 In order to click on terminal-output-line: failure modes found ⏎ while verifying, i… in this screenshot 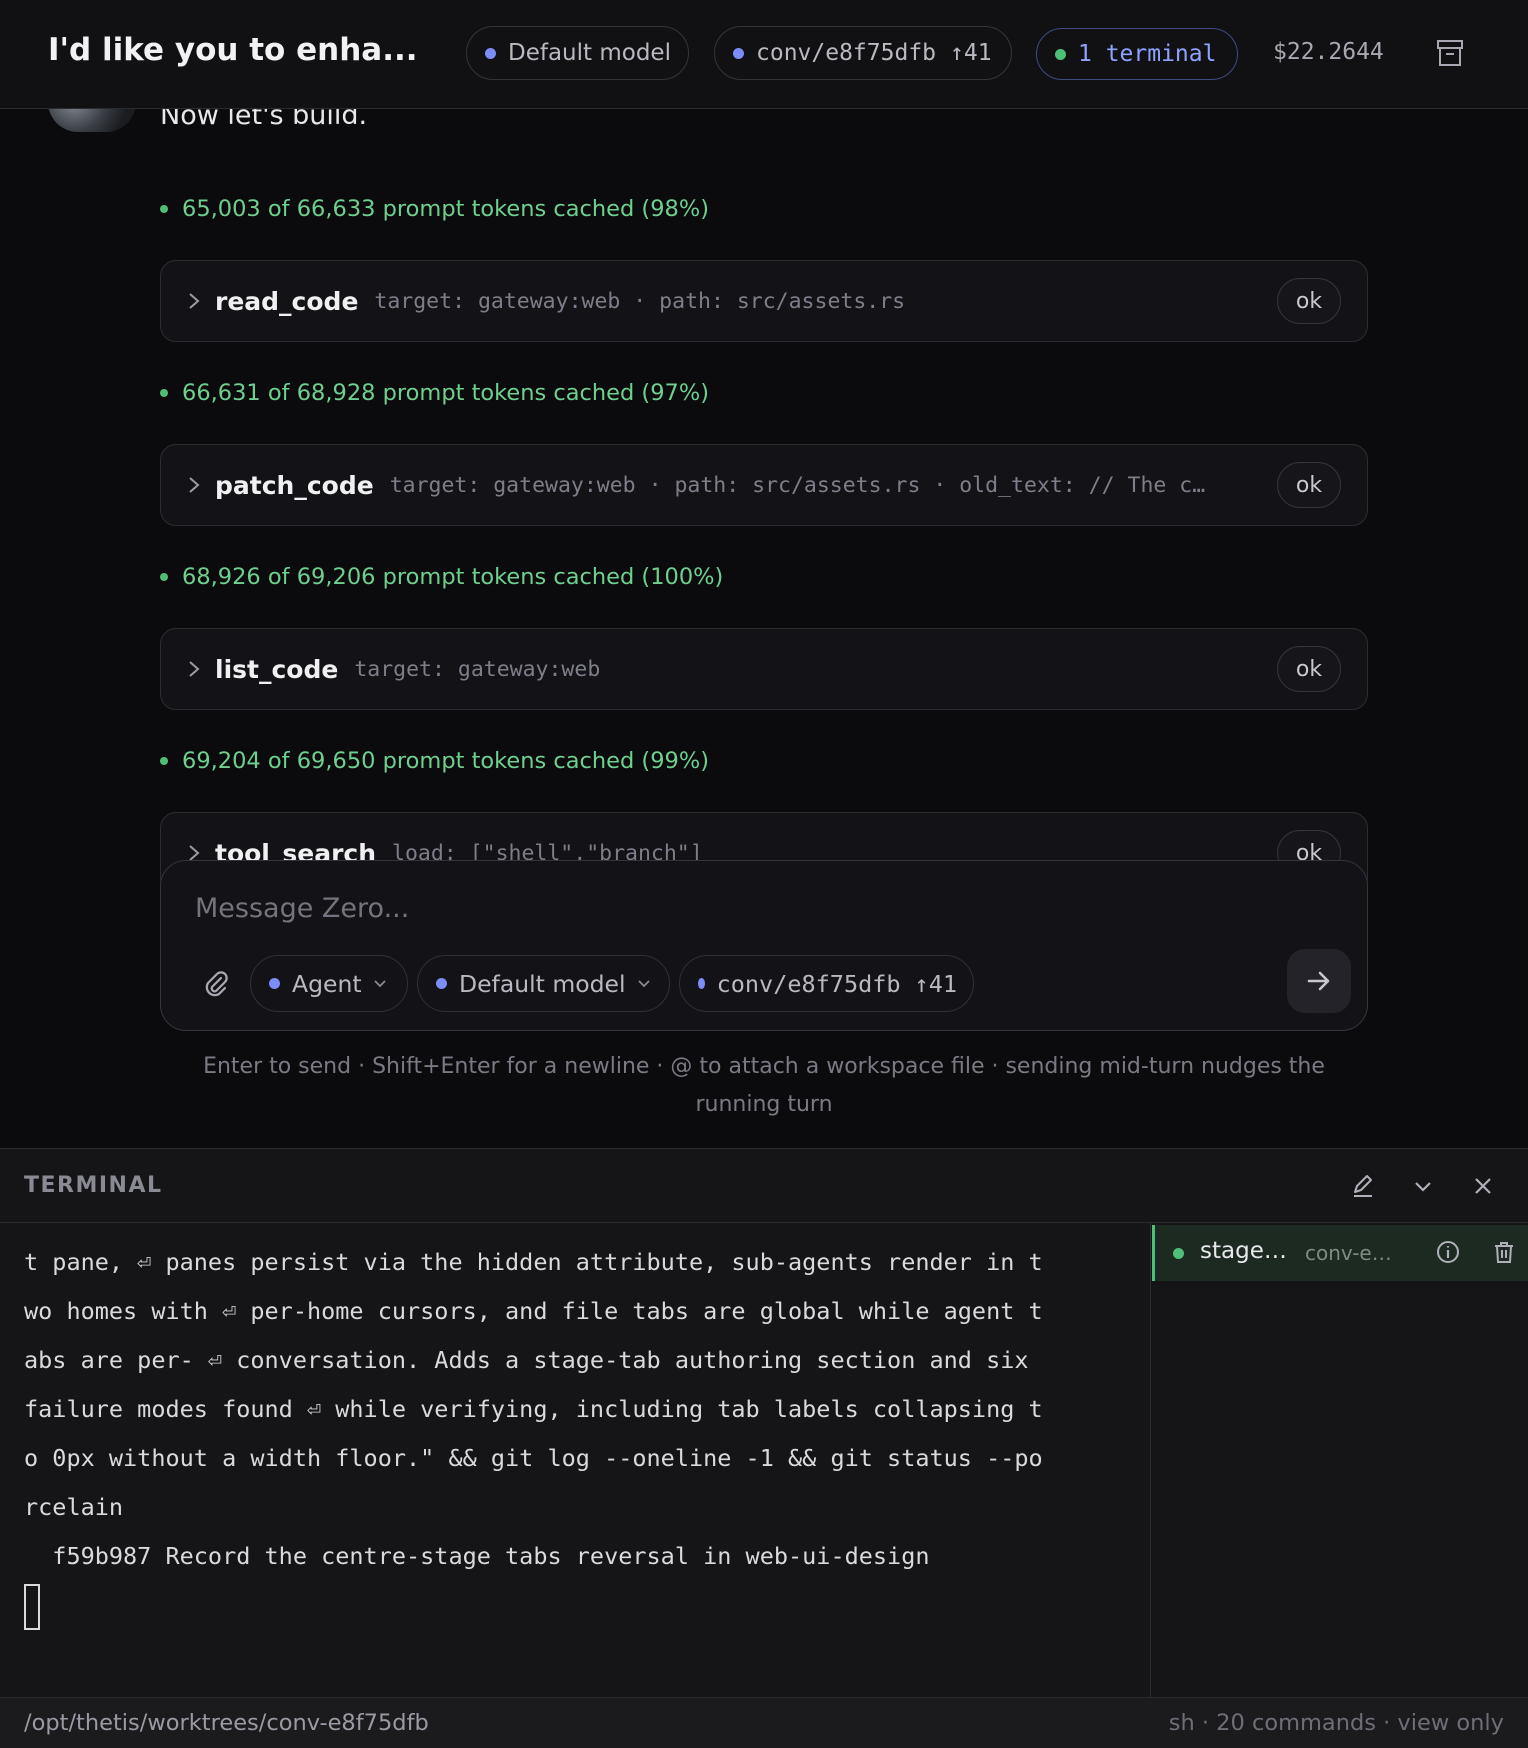, I will do `click(533, 1409)`.